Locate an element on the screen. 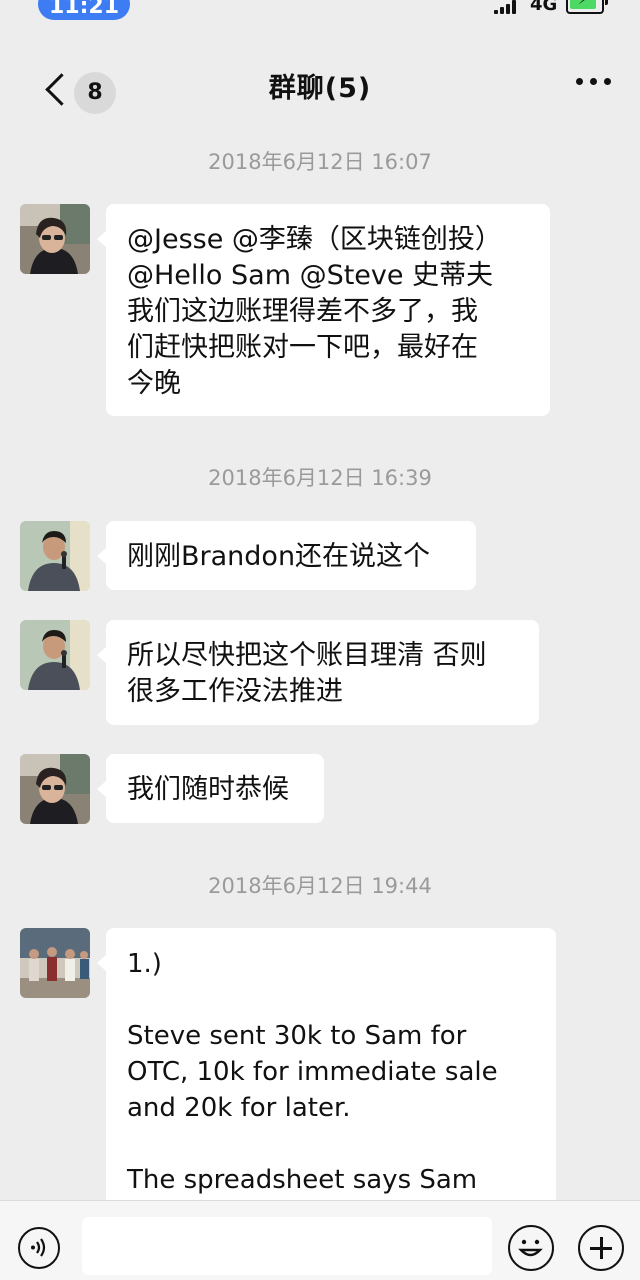  network-label: 4G is located at coordinates (544, 7).